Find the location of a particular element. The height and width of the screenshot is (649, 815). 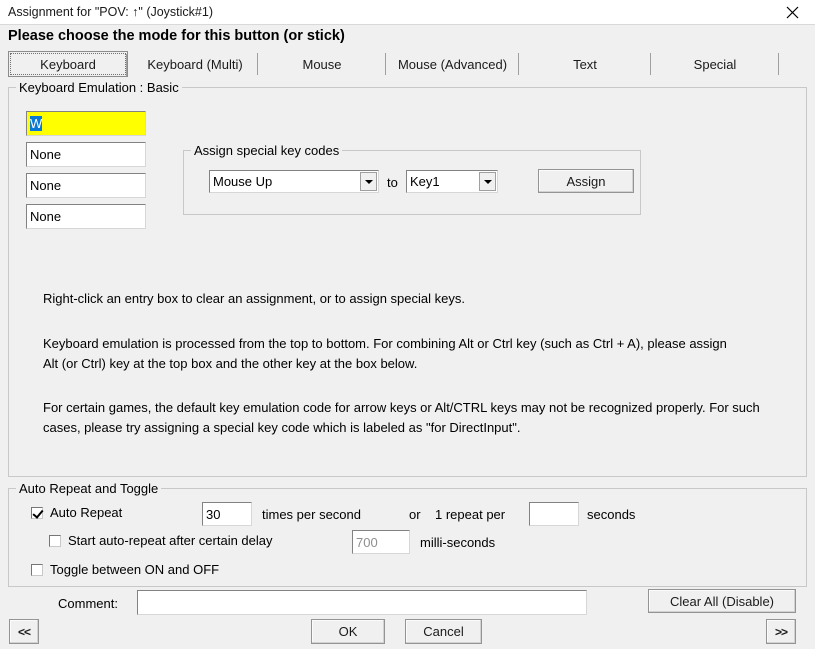

checkbox-label: Start auto-repeat after certain delay is located at coordinates (170, 540).